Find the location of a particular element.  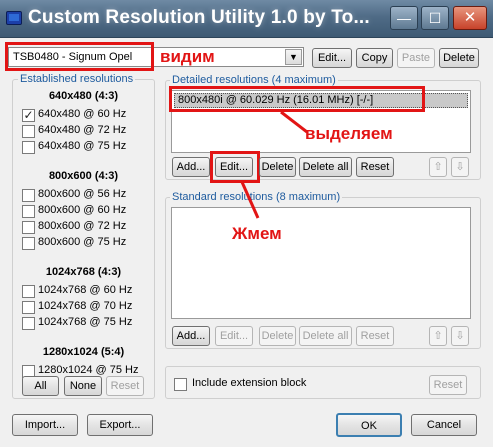

standard-delete-all-button: Delete all is located at coordinates (325, 336).